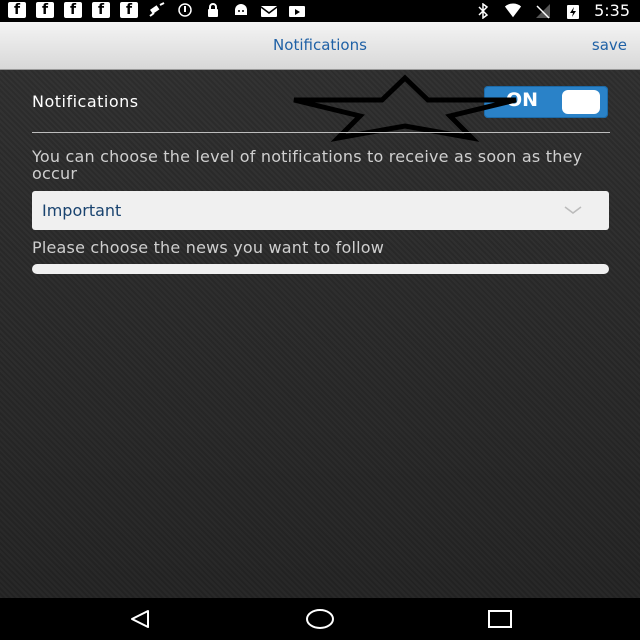 Image resolution: width=640 pixels, height=640 pixels. Describe the element at coordinates (320, 11) in the screenshot. I see `status-bar: f f f f f 5:35` at that location.